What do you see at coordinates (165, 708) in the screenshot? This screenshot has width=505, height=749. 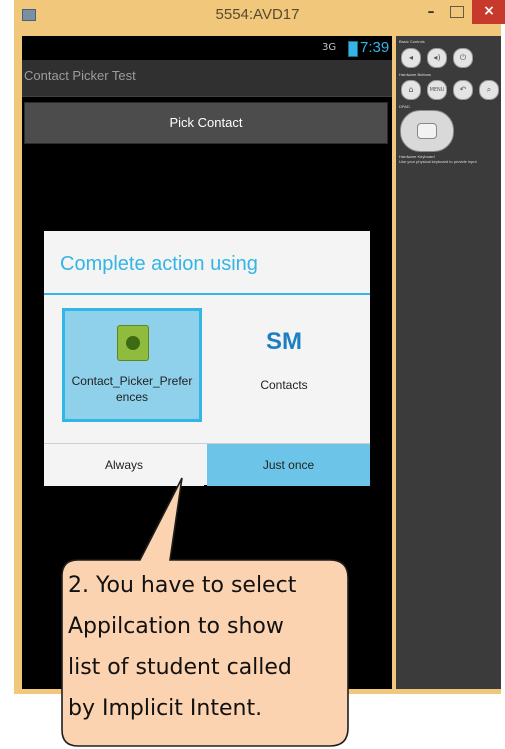 I see `callout-line: by Implicit Intent.` at bounding box center [165, 708].